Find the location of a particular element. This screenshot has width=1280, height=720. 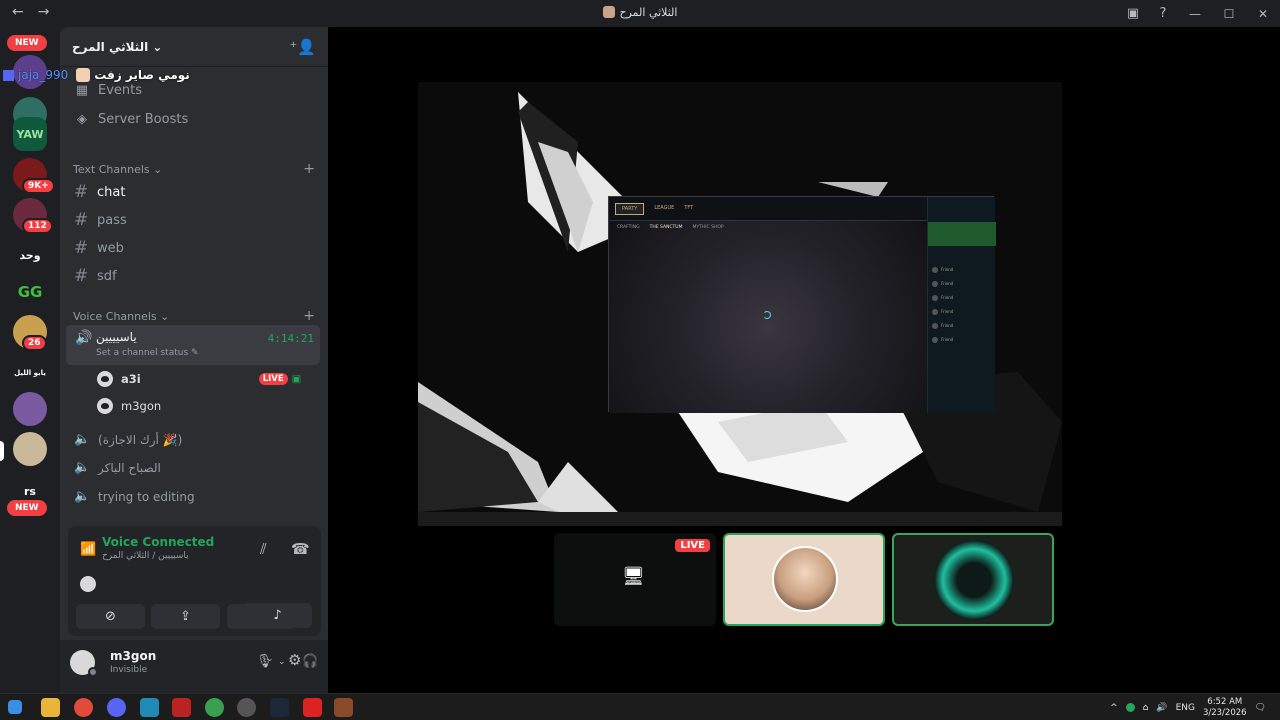

avatar is located at coordinates (88, 584).